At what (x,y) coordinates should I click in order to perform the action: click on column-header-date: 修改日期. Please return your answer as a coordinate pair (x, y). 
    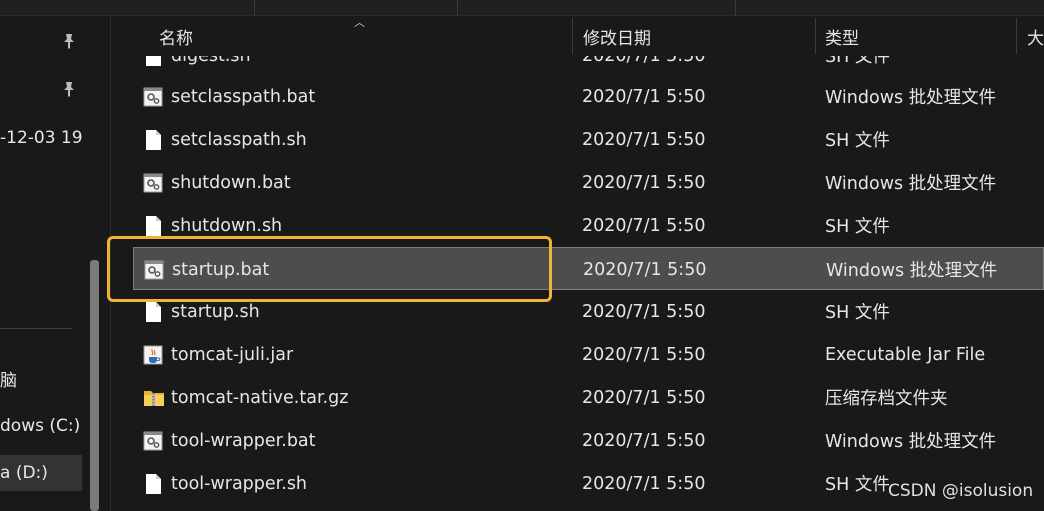
    Looking at the image, I should click on (696, 36).